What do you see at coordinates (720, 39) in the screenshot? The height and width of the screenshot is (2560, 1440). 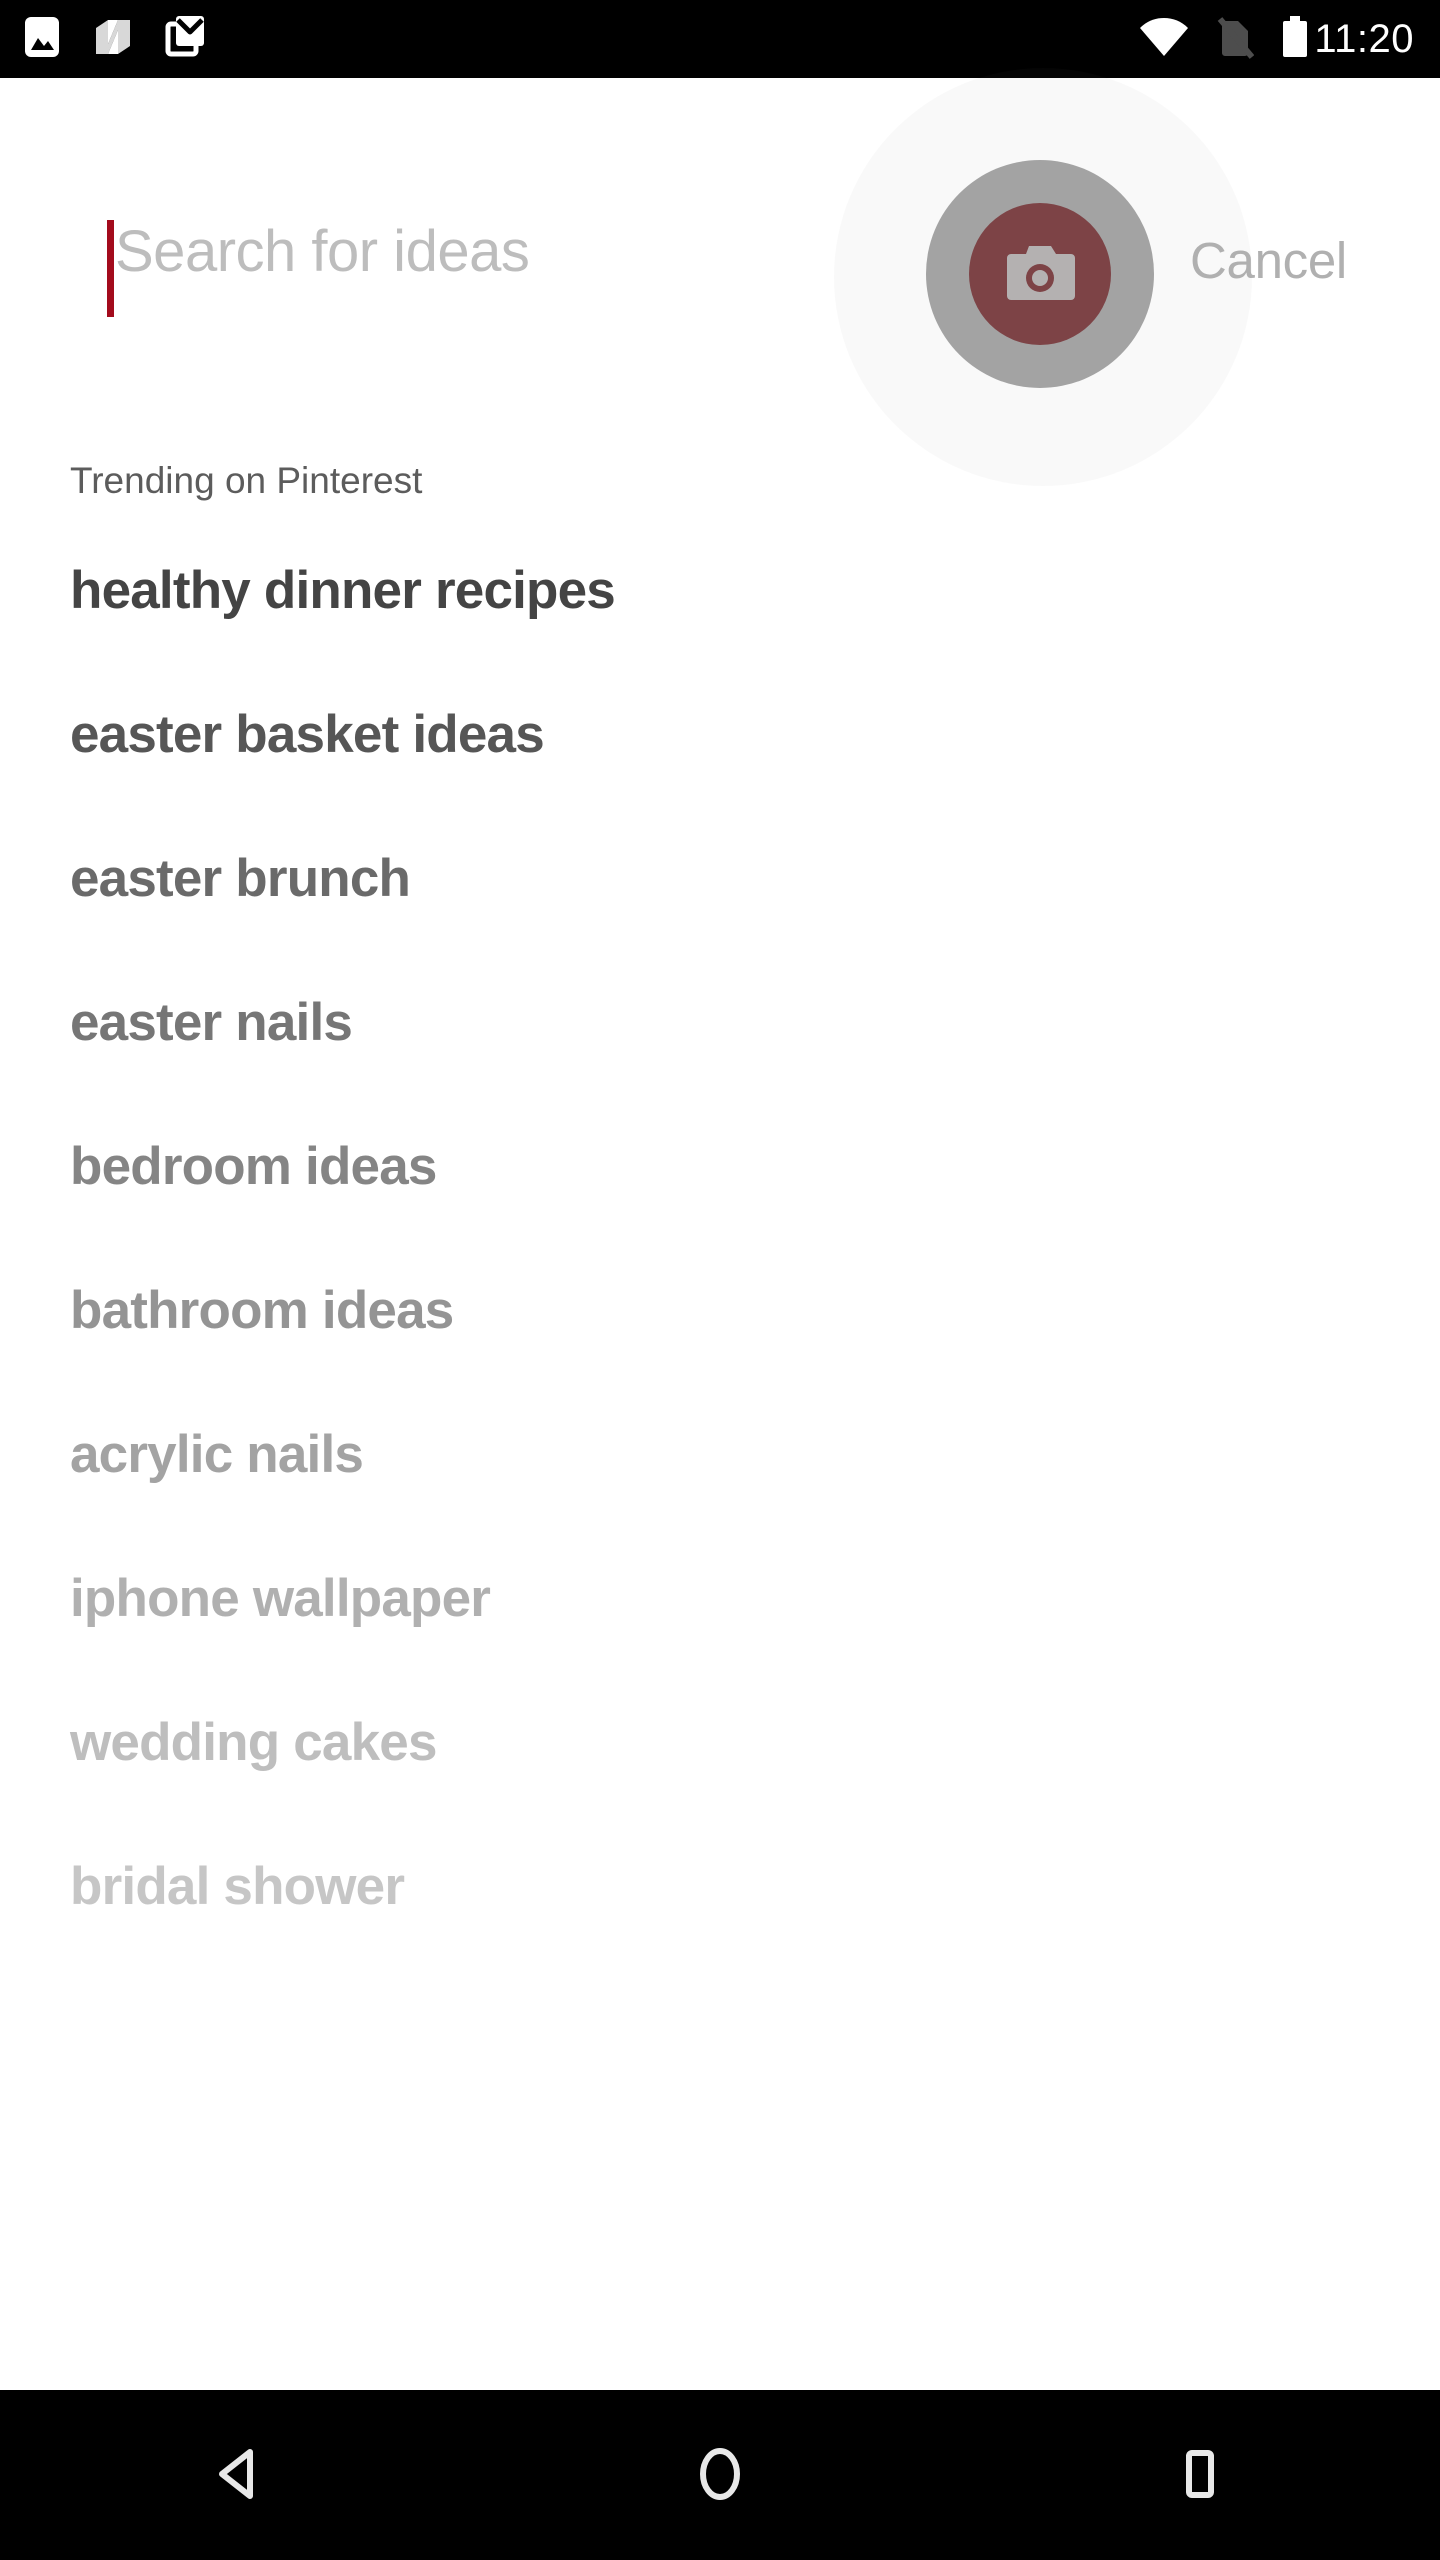 I see `status-bar: 11:20` at bounding box center [720, 39].